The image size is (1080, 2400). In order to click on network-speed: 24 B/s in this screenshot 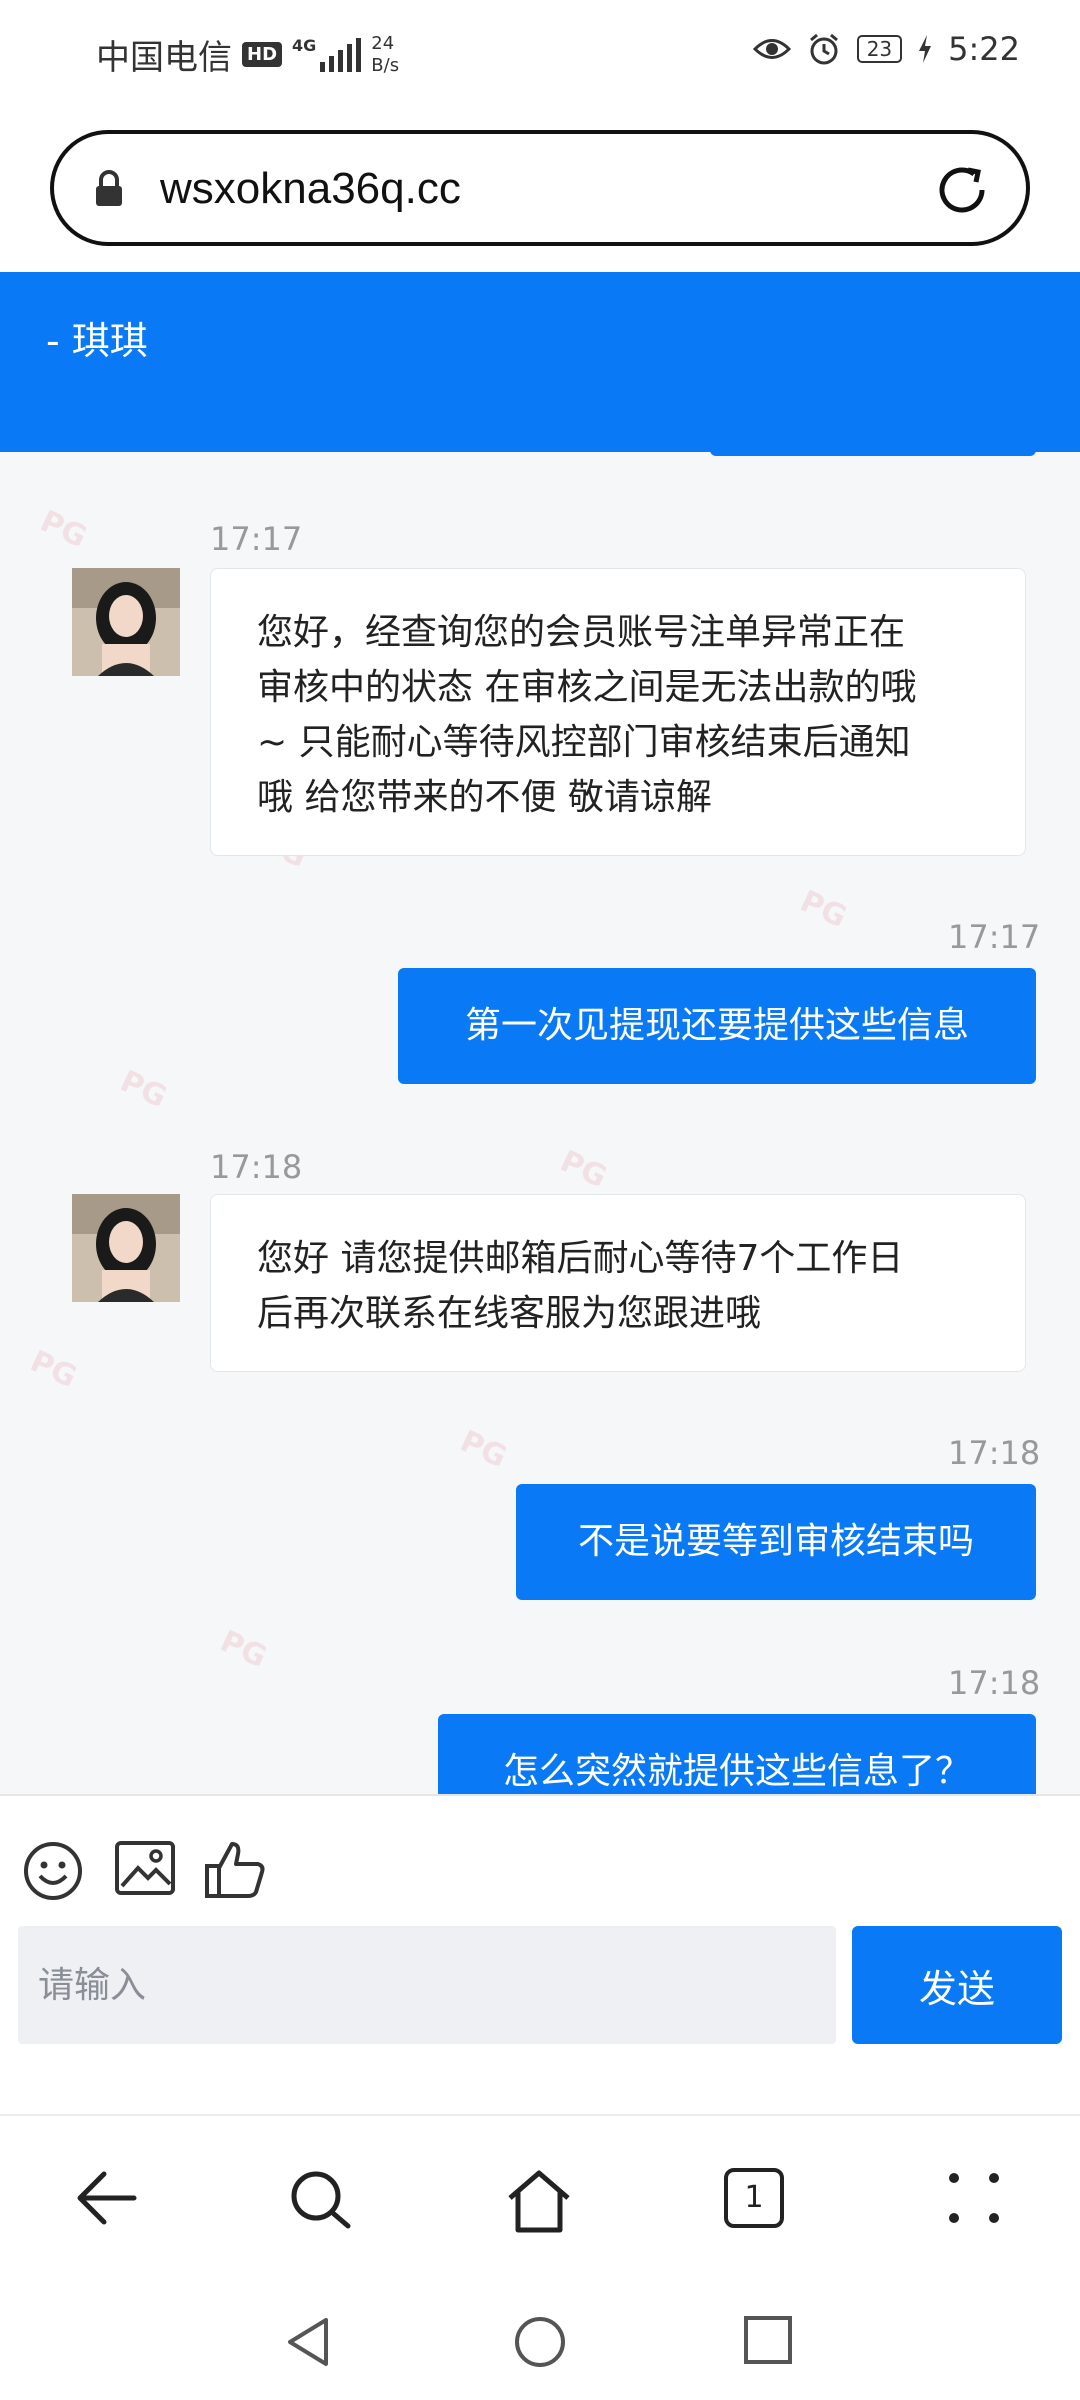, I will do `click(385, 54)`.